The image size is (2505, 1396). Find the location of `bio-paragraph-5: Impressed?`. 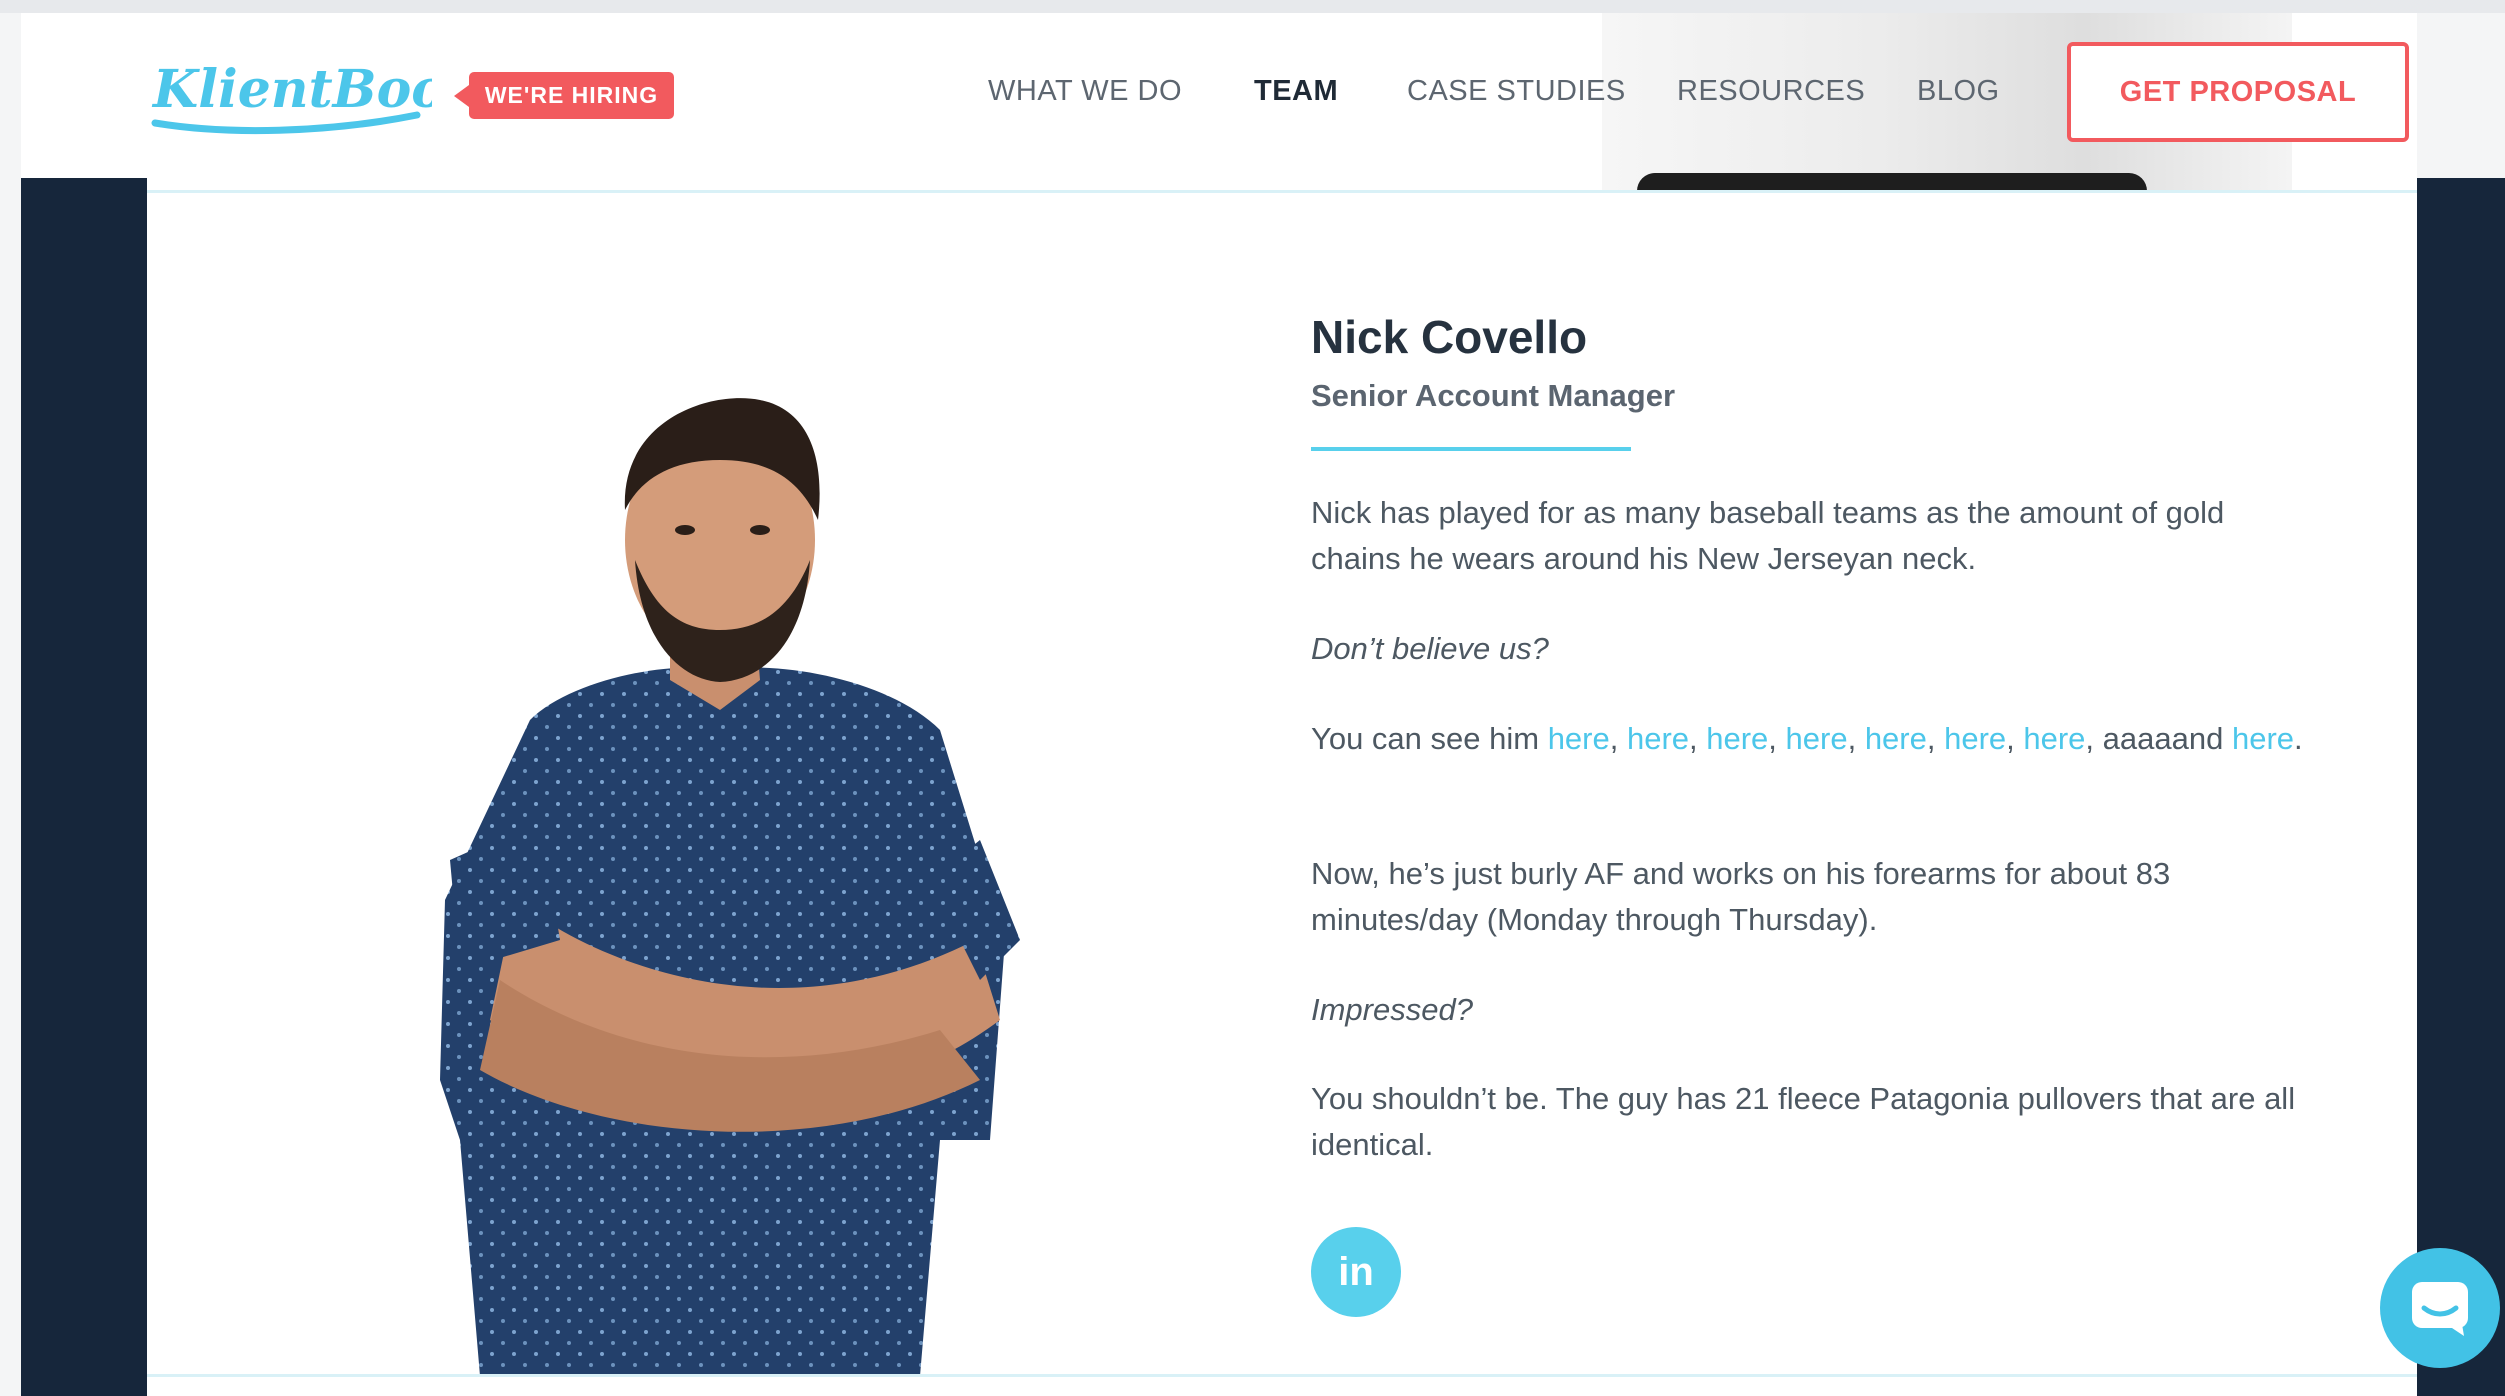

bio-paragraph-5: Impressed? is located at coordinates (1816, 1010).